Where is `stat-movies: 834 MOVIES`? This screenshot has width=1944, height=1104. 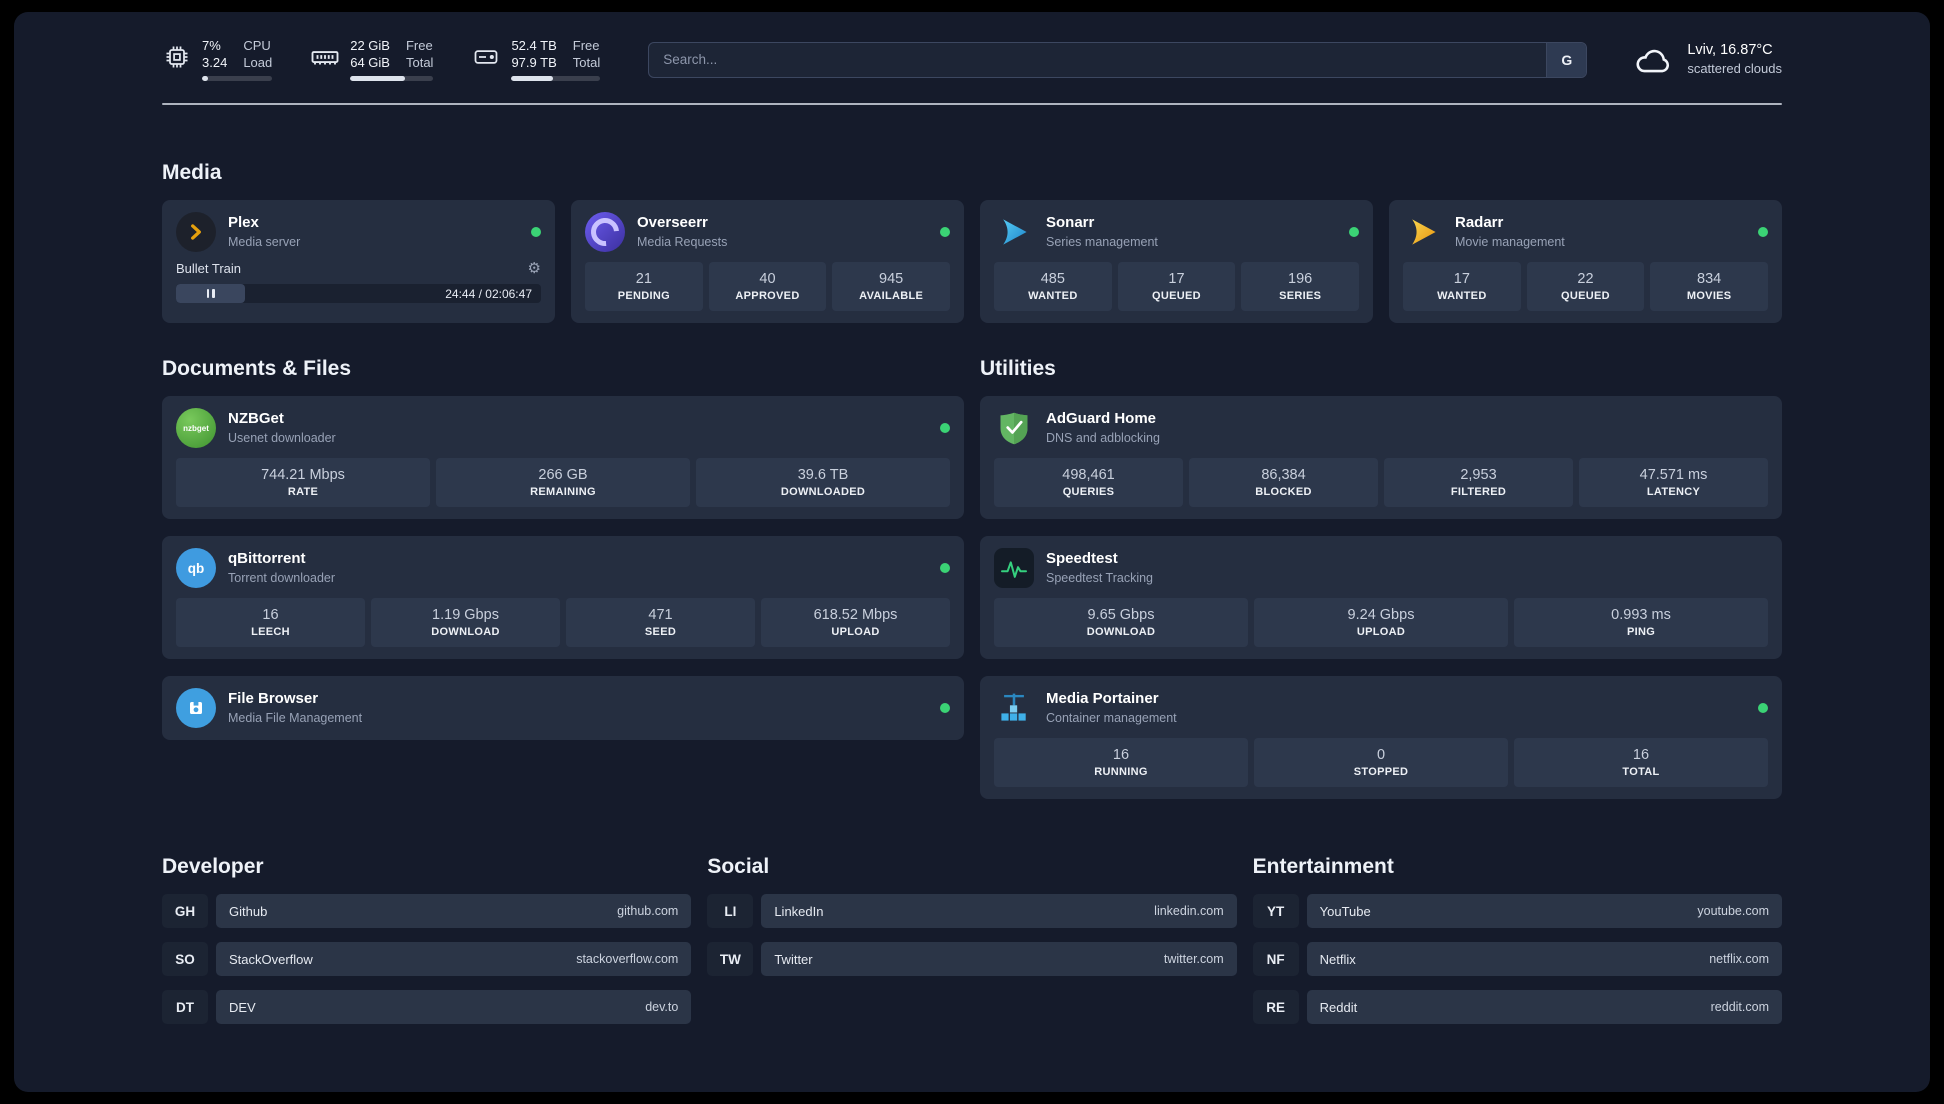
stat-movies: 834 MOVIES is located at coordinates (1709, 286).